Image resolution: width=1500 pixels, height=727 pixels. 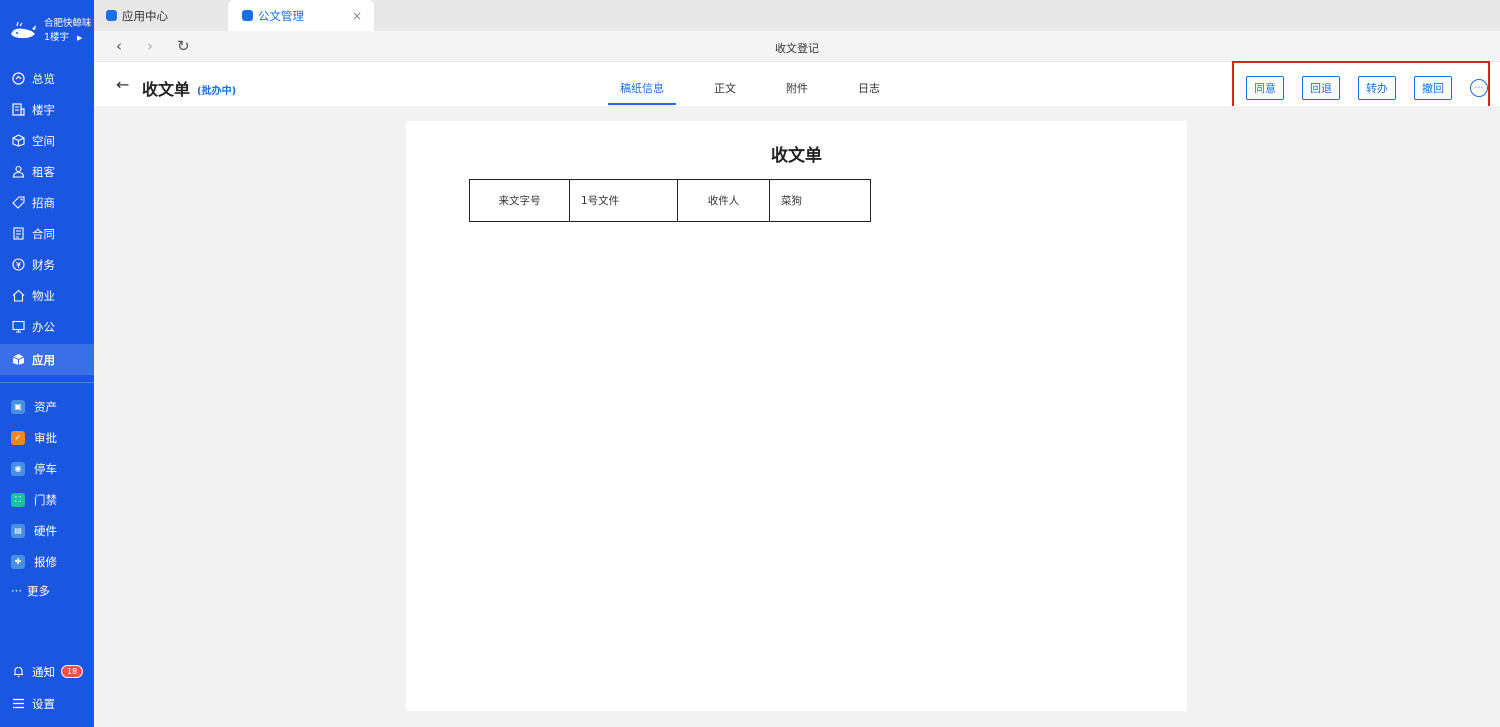 What do you see at coordinates (725, 88) in the screenshot?
I see `tab-body: 正文` at bounding box center [725, 88].